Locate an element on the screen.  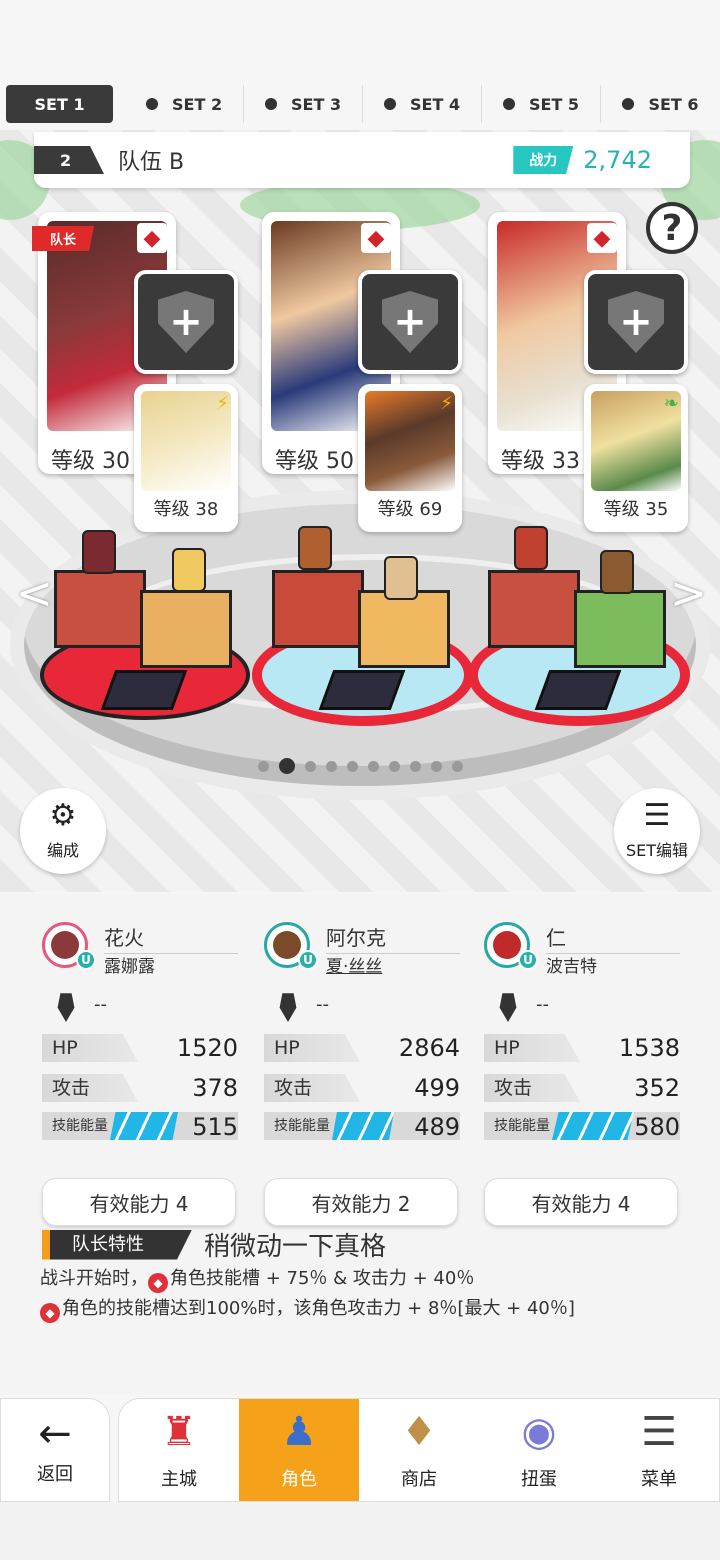
sub-character-card: ⚡ 等级 69 is located at coordinates (410, 458).